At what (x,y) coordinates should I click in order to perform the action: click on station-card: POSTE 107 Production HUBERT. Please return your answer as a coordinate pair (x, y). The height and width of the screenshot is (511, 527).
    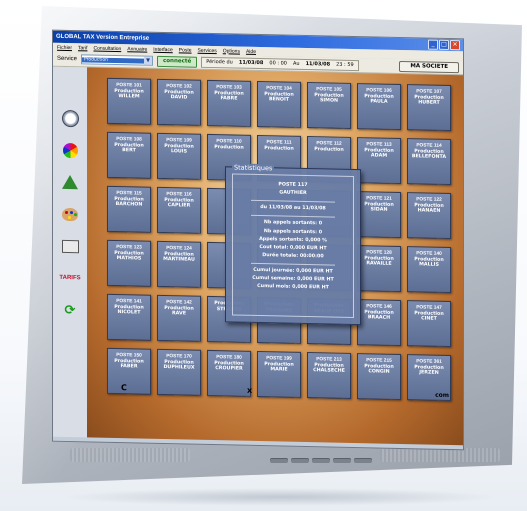
    Looking at the image, I should click on (429, 108).